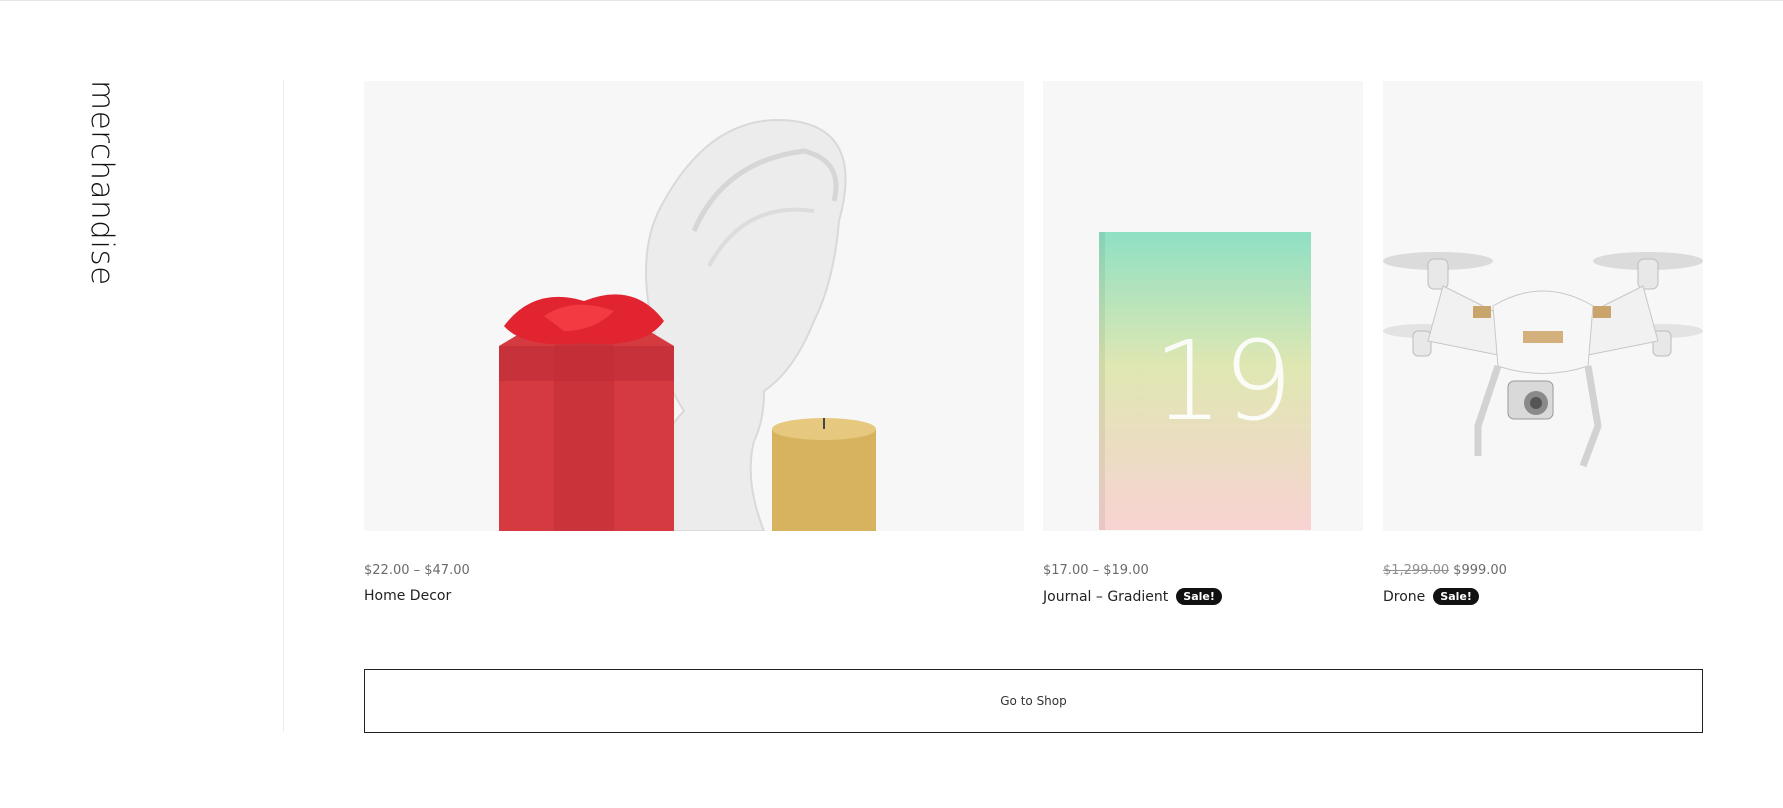 Image resolution: width=1783 pixels, height=808 pixels. I want to click on product-name-row: Journal – Gradient Sale!, so click(1203, 596).